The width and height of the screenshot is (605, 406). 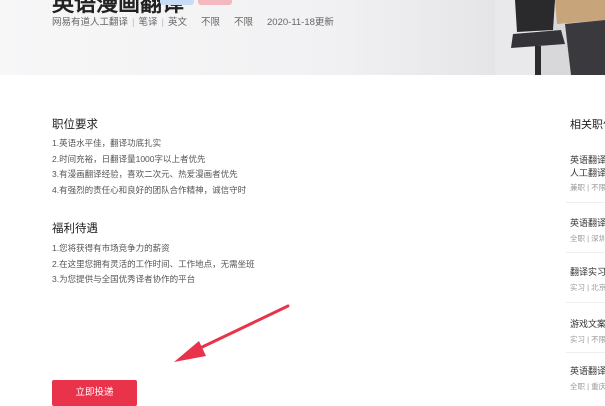 What do you see at coordinates (587, 125) in the screenshot?
I see `related-jobs-heading: 相关职位` at bounding box center [587, 125].